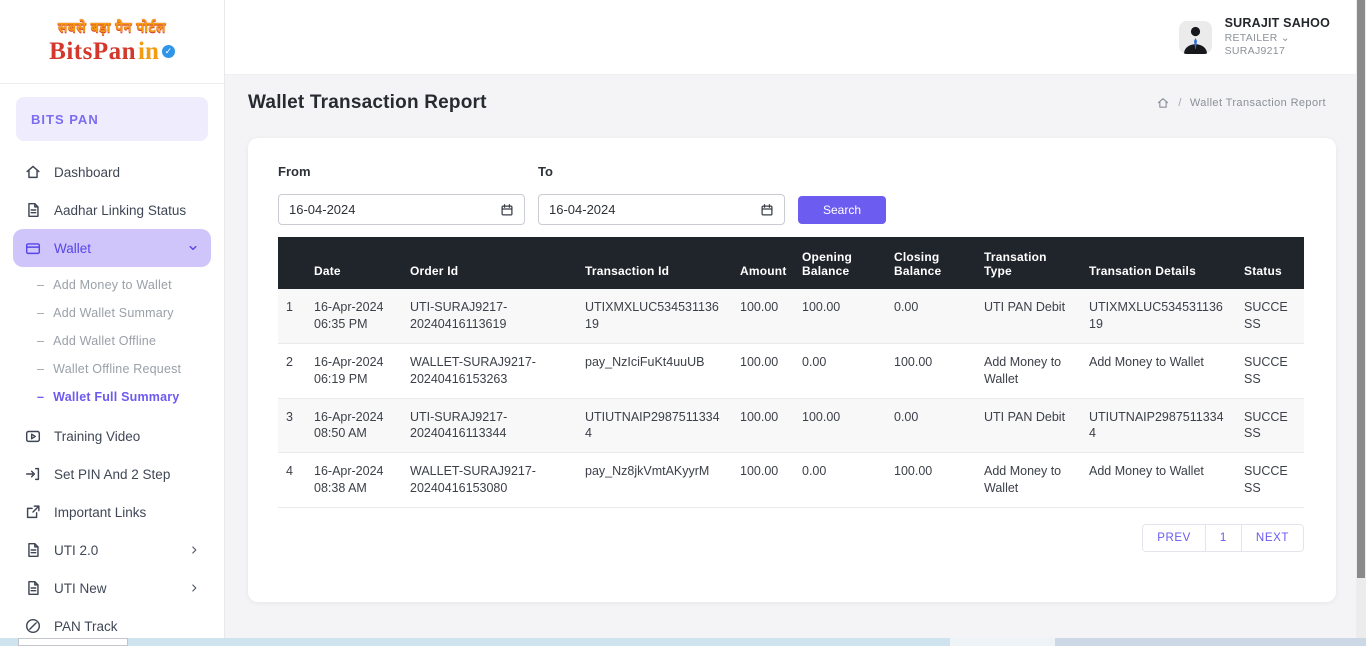 This screenshot has width=1366, height=646. Describe the element at coordinates (292, 371) in the screenshot. I see `cell-sno: 2` at that location.